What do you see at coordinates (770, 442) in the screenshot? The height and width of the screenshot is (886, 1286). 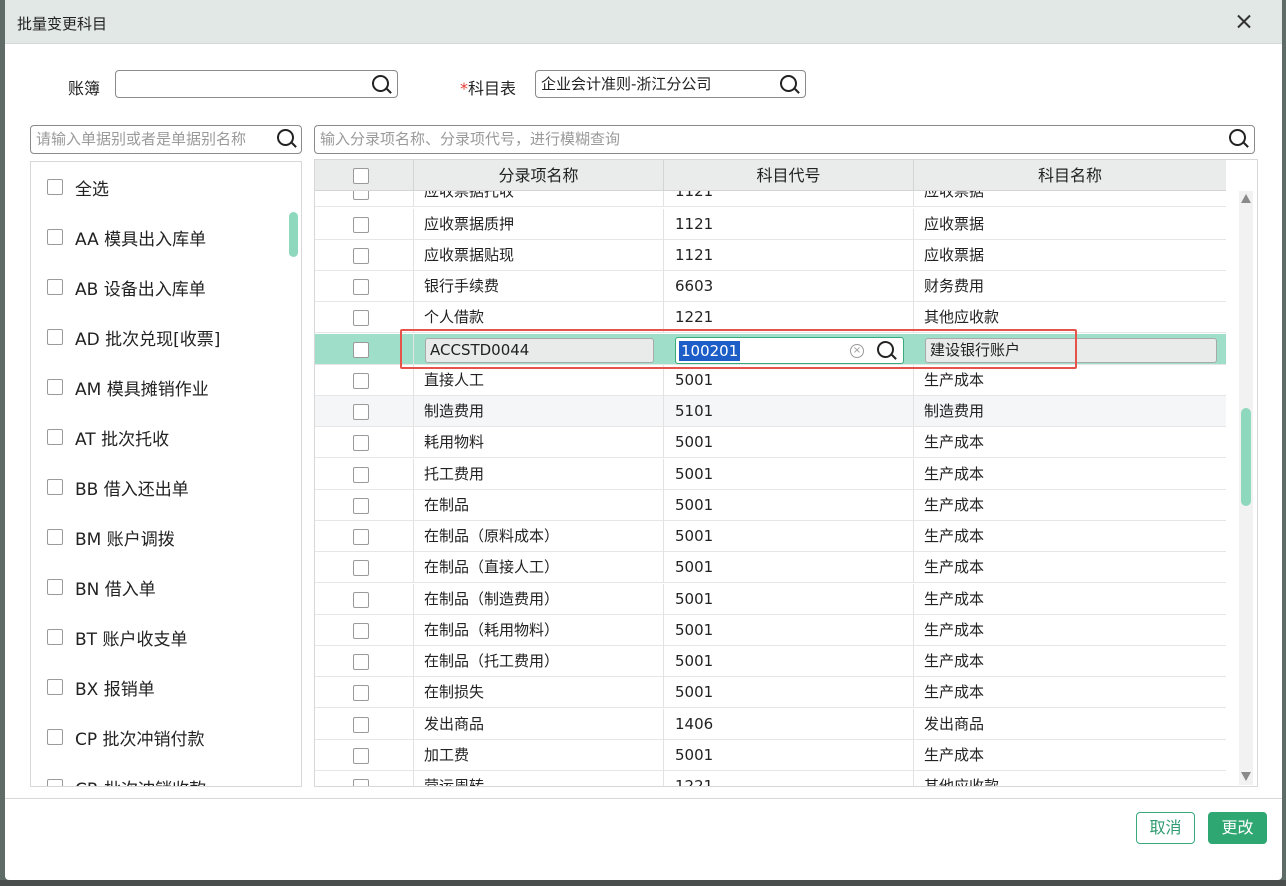 I see `table-row: 耗用物料 5001 生产成本` at bounding box center [770, 442].